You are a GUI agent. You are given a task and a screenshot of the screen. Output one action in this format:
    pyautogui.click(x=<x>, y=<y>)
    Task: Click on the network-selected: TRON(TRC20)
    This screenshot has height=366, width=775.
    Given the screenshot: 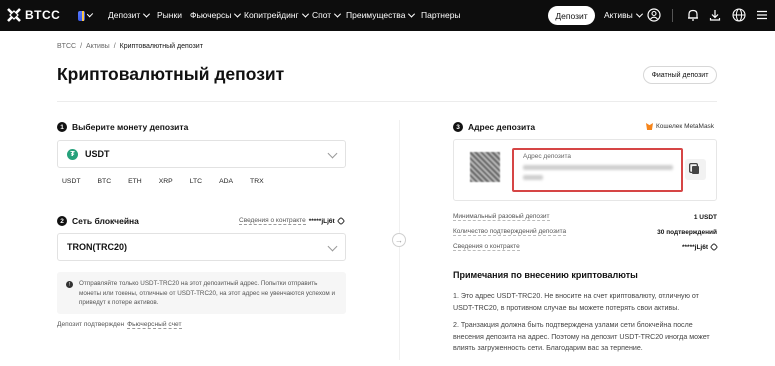 What is the action you would take?
    pyautogui.click(x=97, y=247)
    